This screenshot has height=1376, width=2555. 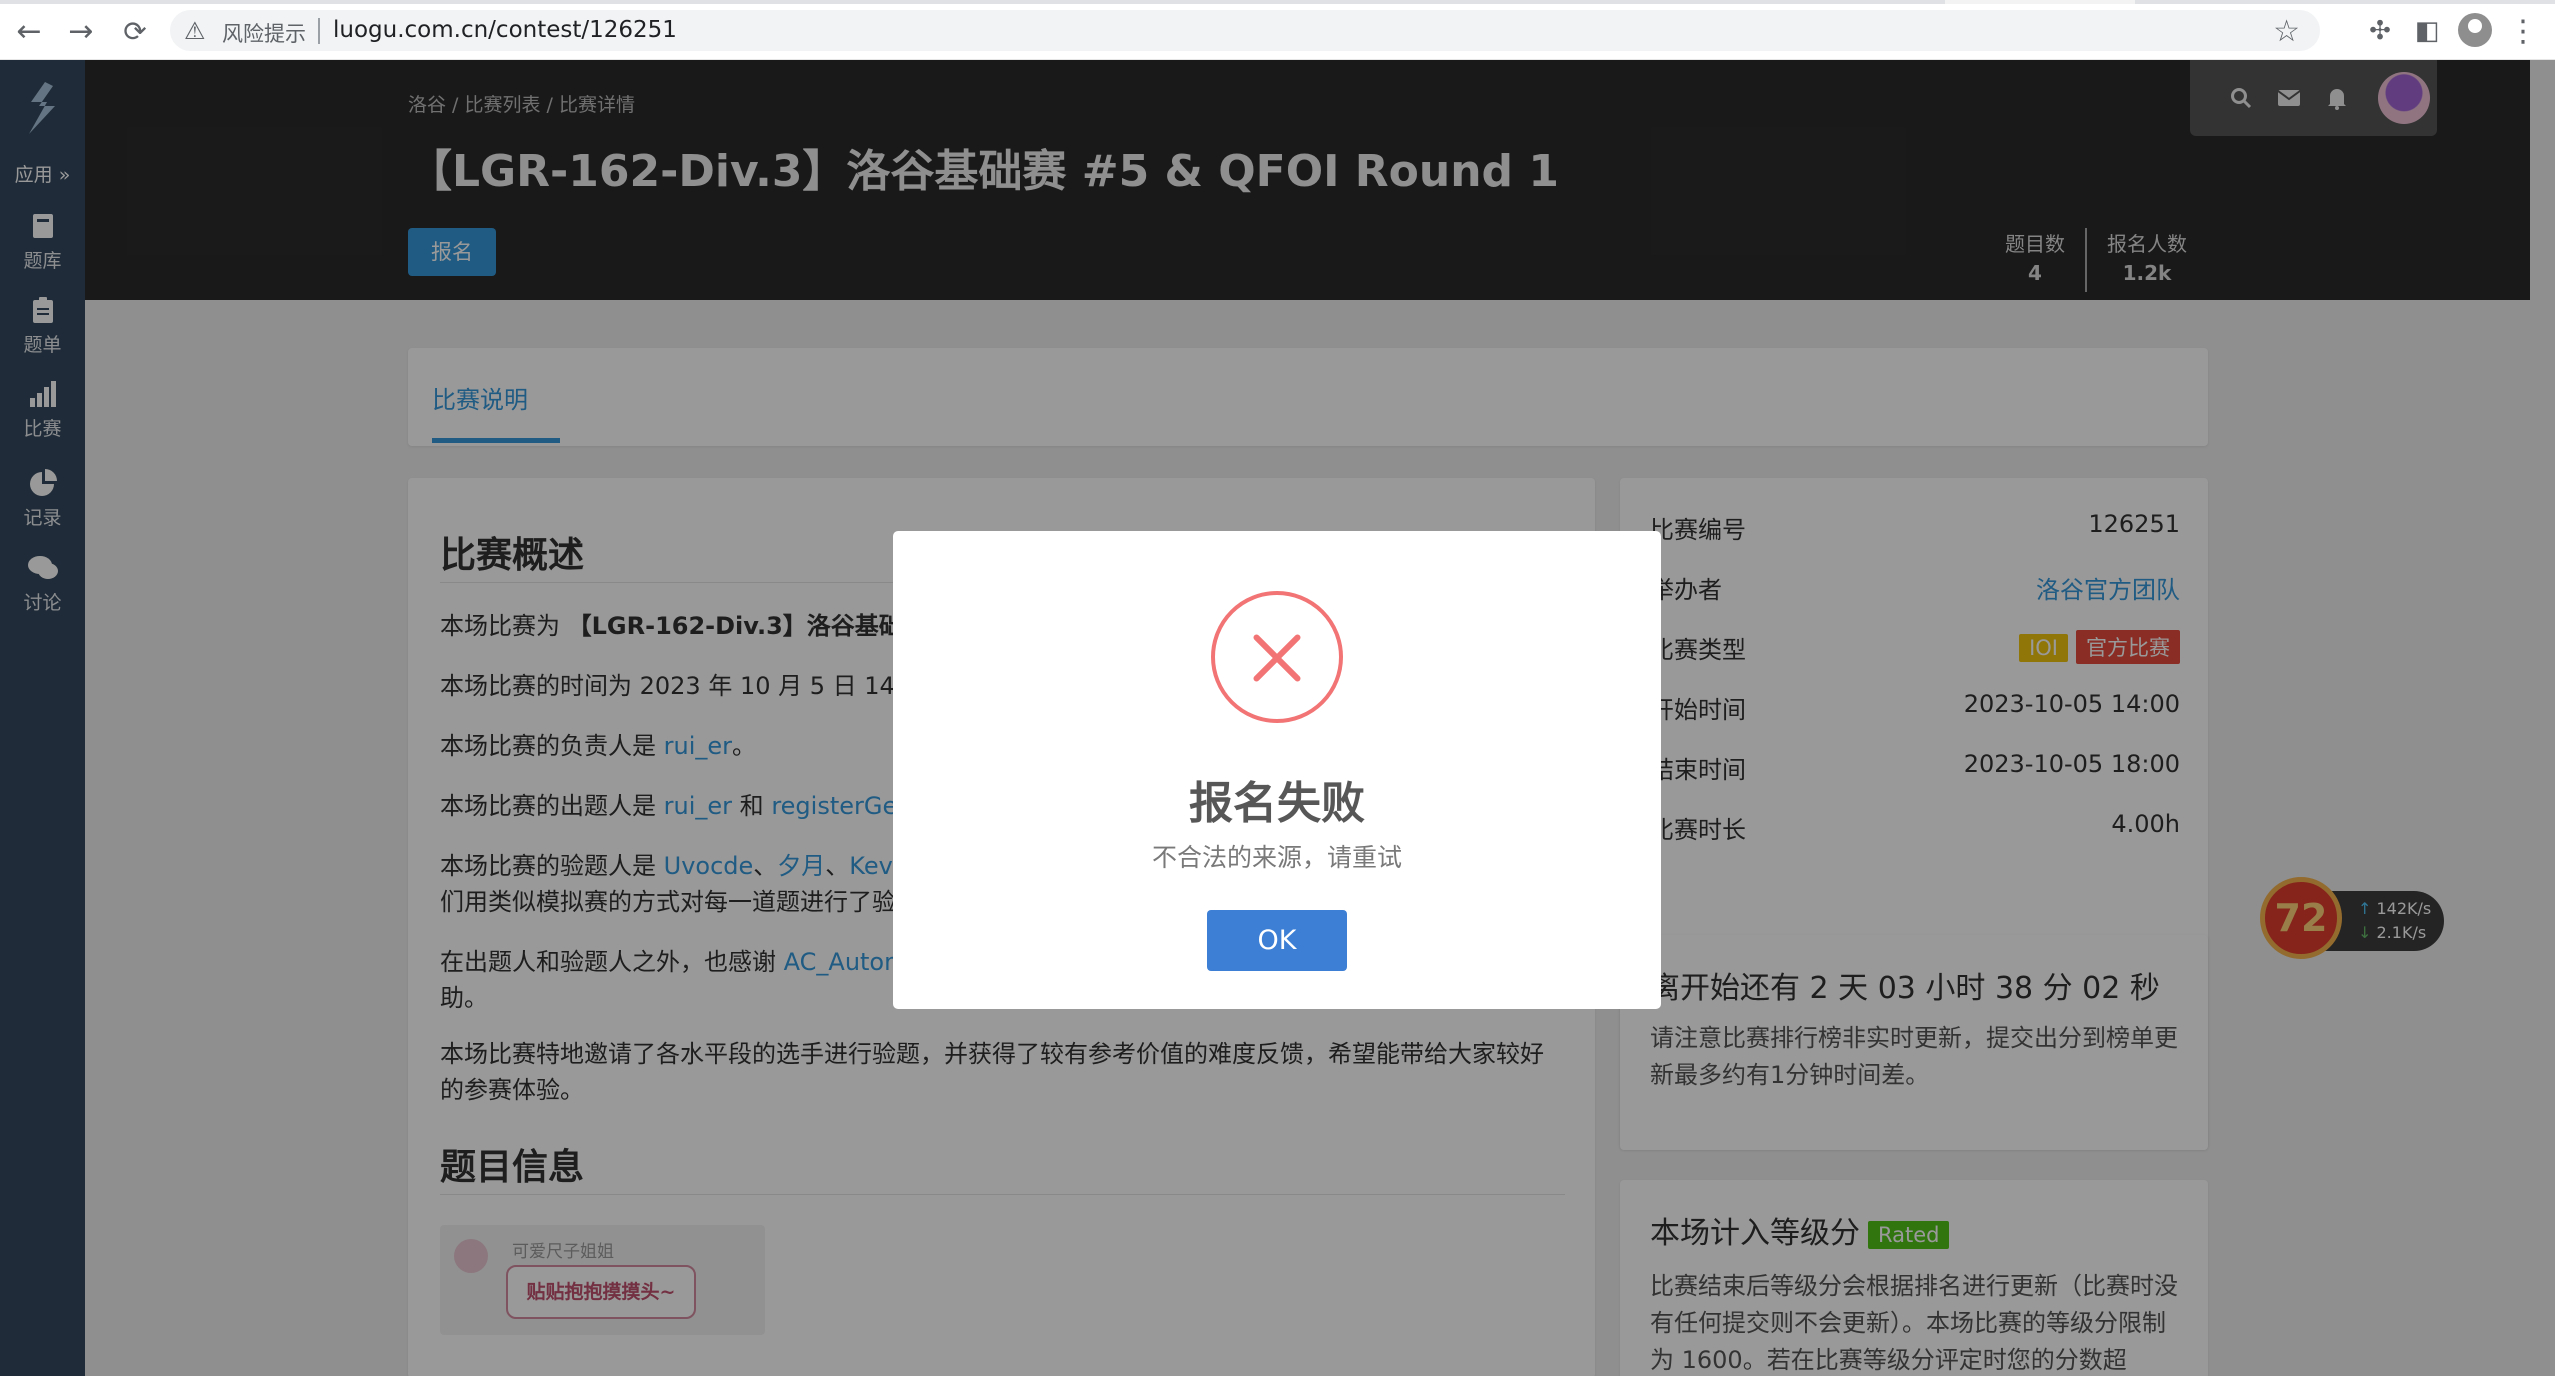 What do you see at coordinates (2475, 30) in the screenshot?
I see `profile-avatar-icon` at bounding box center [2475, 30].